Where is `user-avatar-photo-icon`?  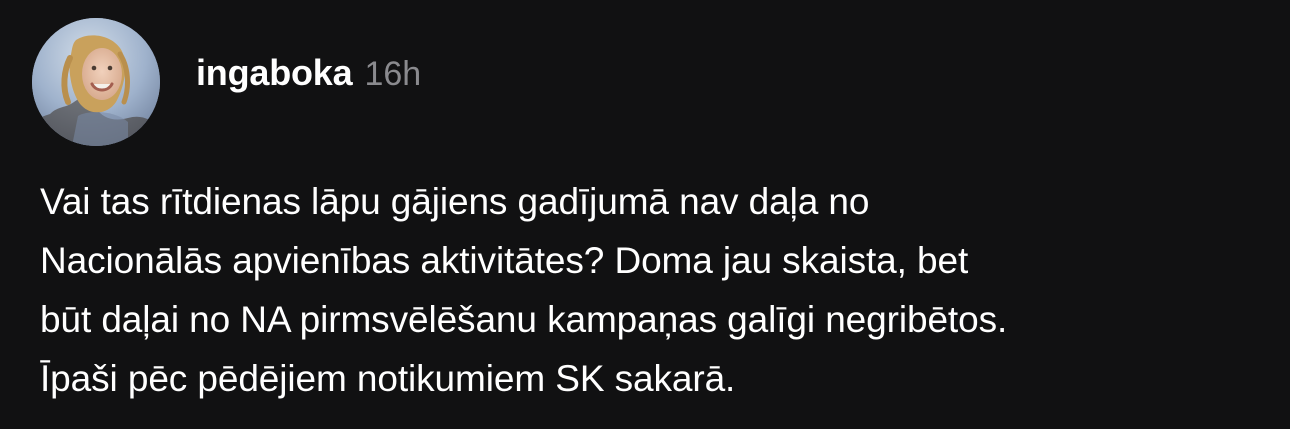
user-avatar-photo-icon is located at coordinates (96, 82).